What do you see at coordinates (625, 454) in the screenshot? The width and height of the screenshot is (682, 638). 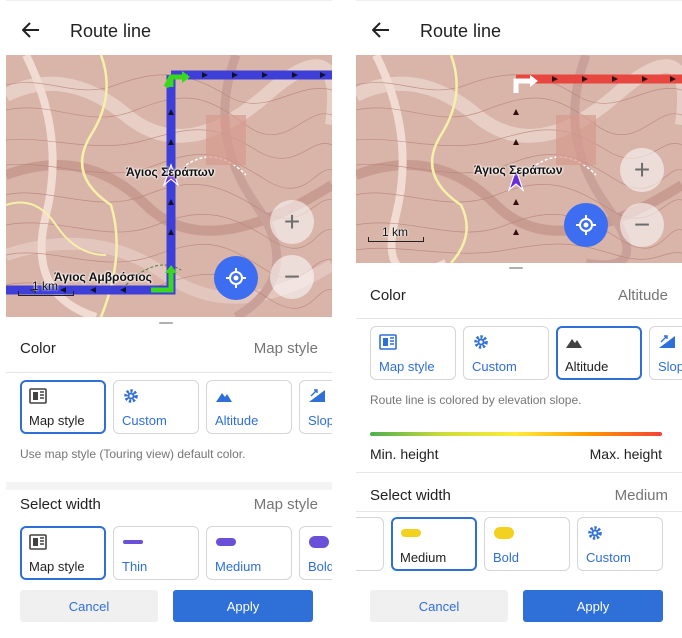 I see `max-height-label: Max. height` at bounding box center [625, 454].